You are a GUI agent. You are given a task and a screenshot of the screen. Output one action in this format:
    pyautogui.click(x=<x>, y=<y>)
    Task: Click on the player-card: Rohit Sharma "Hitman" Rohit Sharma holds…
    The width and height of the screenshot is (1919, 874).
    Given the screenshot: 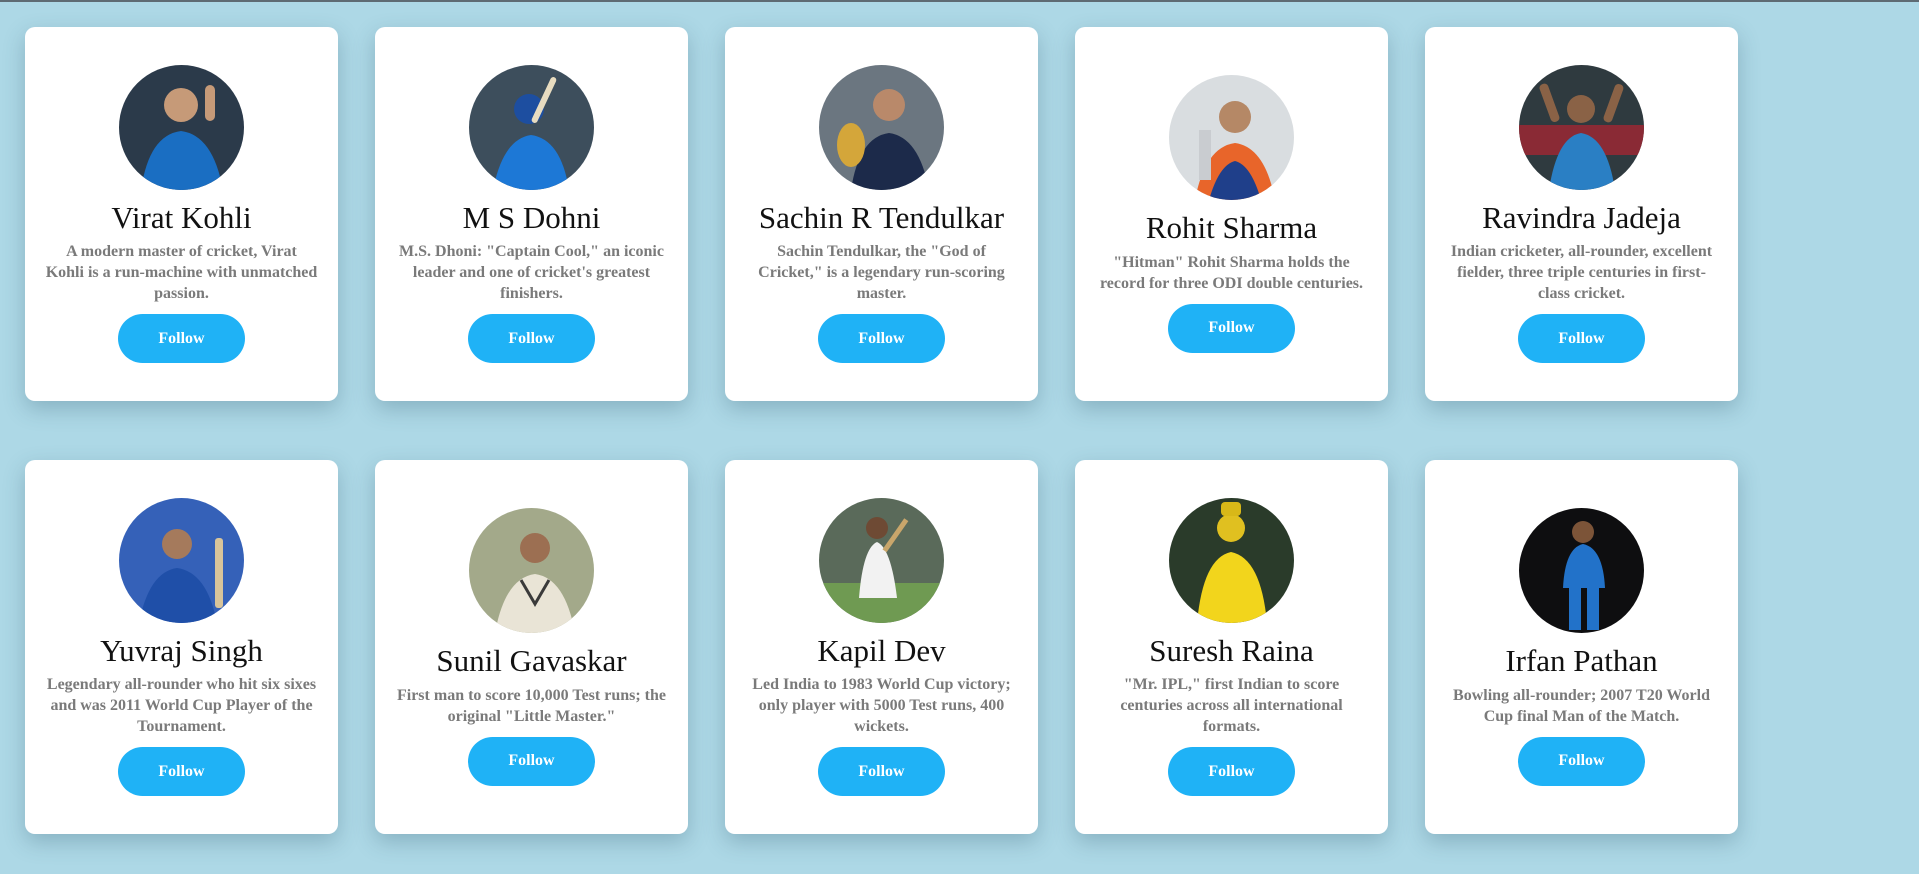 What is the action you would take?
    pyautogui.click(x=1231, y=214)
    